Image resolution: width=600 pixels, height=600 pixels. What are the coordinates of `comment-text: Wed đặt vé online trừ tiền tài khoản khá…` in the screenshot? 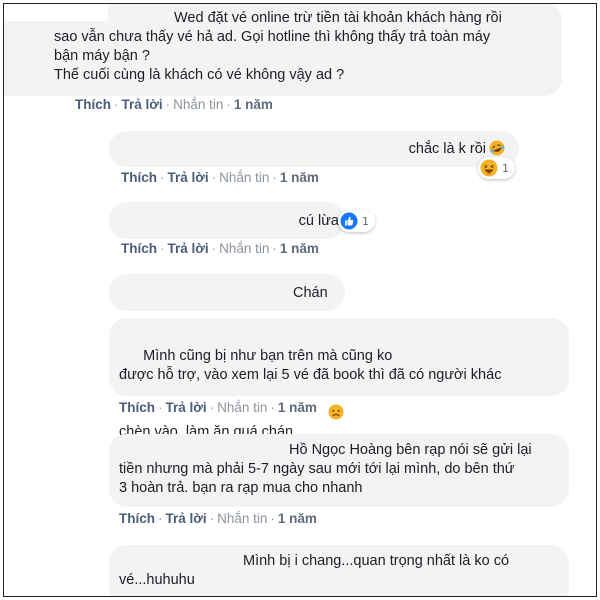 It's located at (278, 46).